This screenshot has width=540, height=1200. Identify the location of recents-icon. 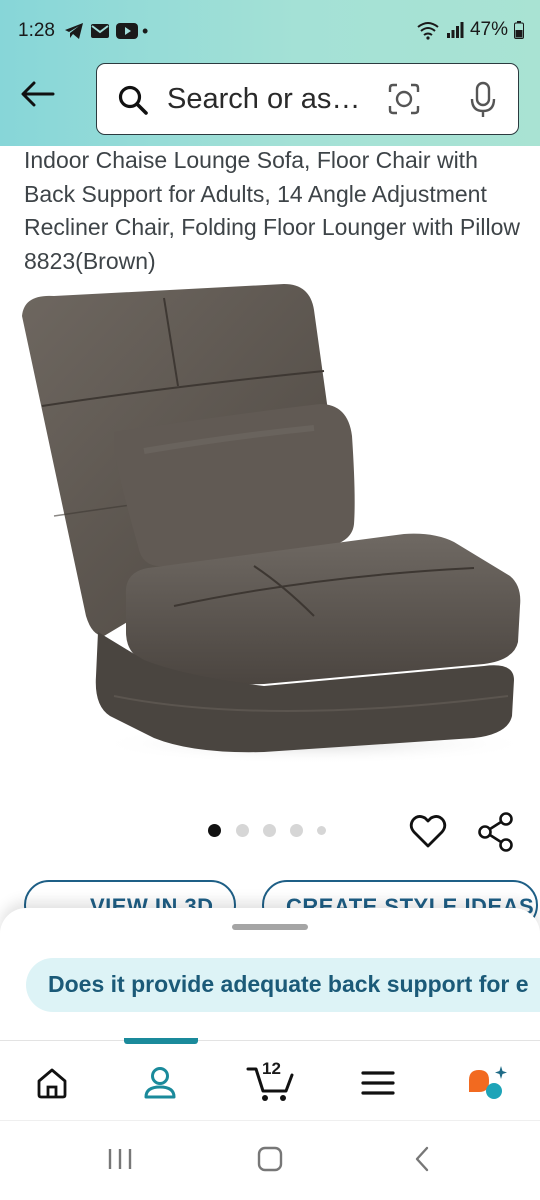
(120, 1159).